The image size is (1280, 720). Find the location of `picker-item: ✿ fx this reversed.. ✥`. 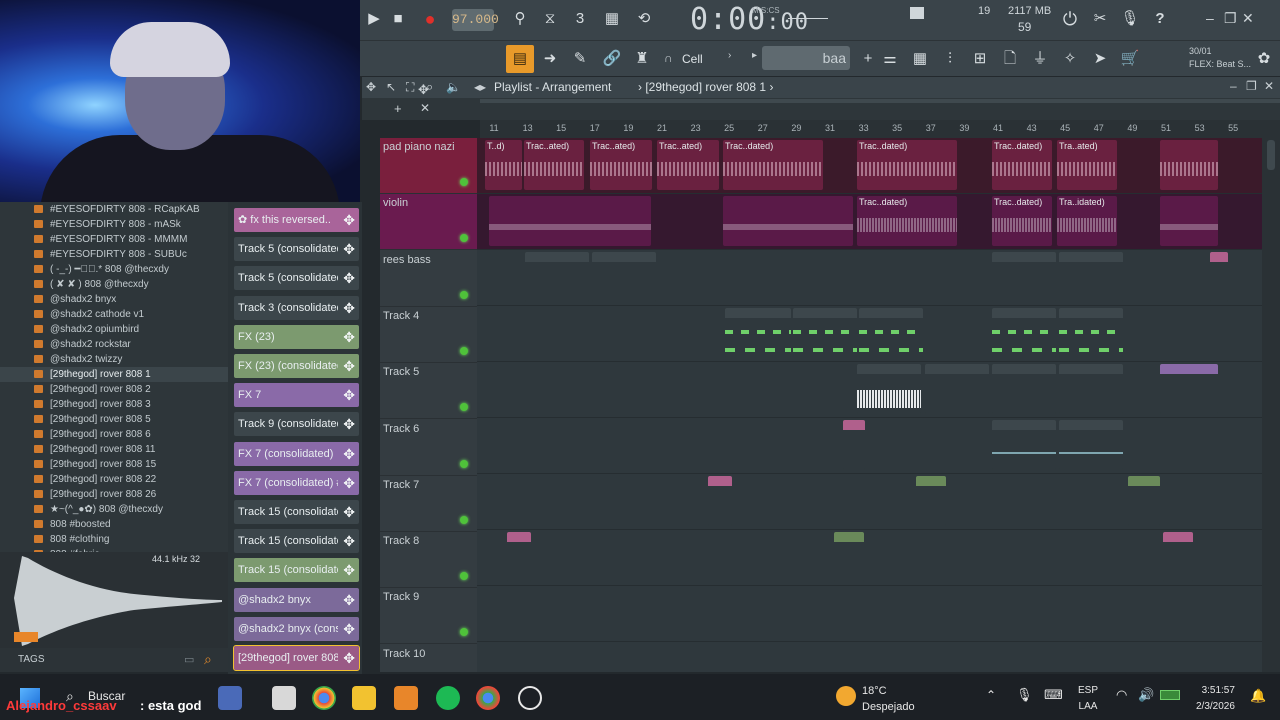

picker-item: ✿ fx this reversed.. ✥ is located at coordinates (296, 220).